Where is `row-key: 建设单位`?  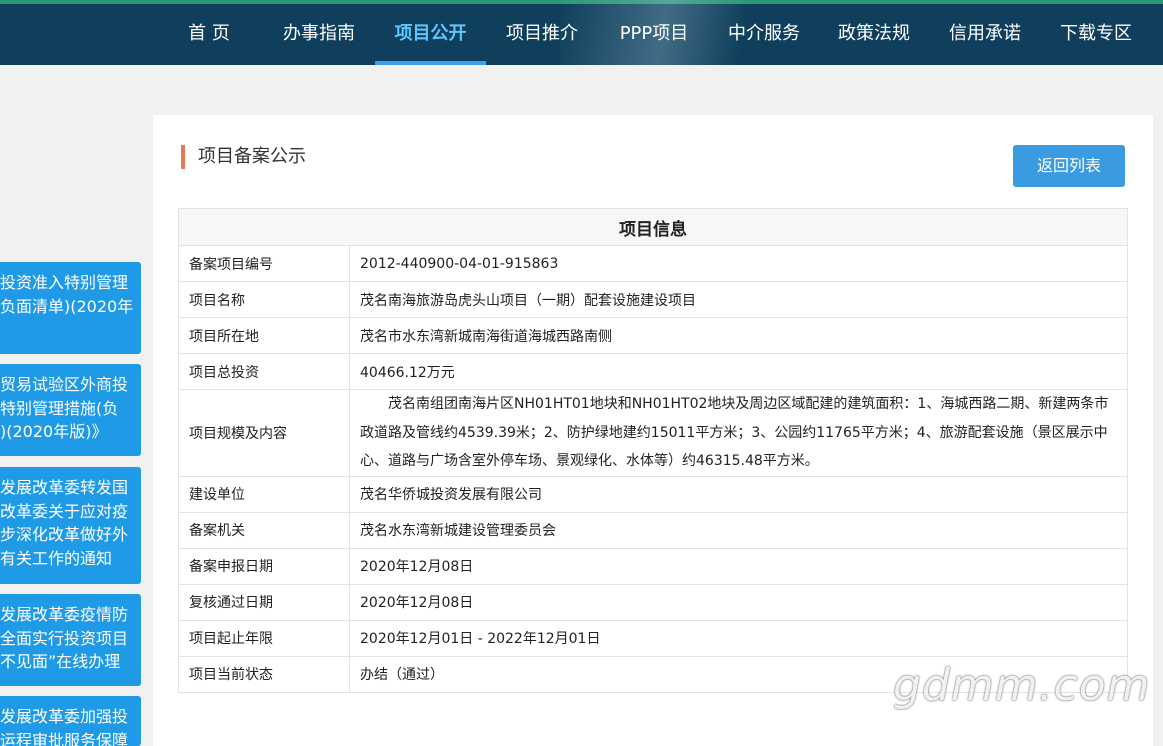
row-key: 建设单位 is located at coordinates (264, 494).